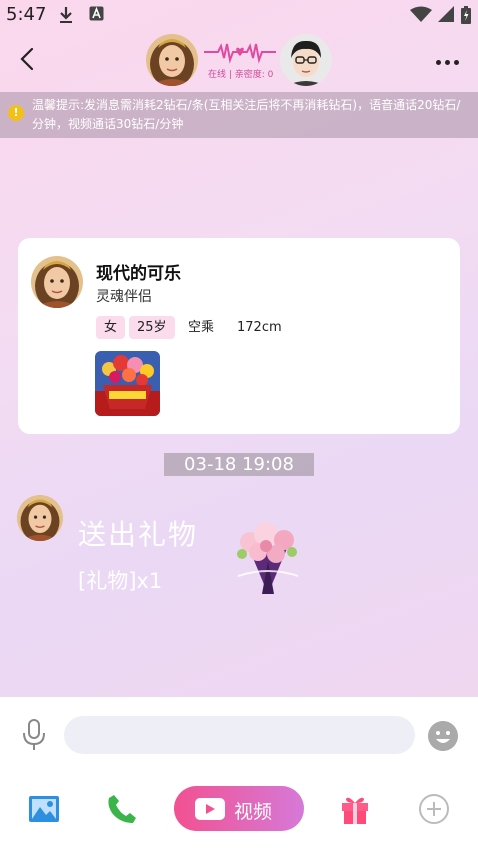 This screenshot has width=478, height=850. I want to click on flower-basket-icon, so click(127, 383).